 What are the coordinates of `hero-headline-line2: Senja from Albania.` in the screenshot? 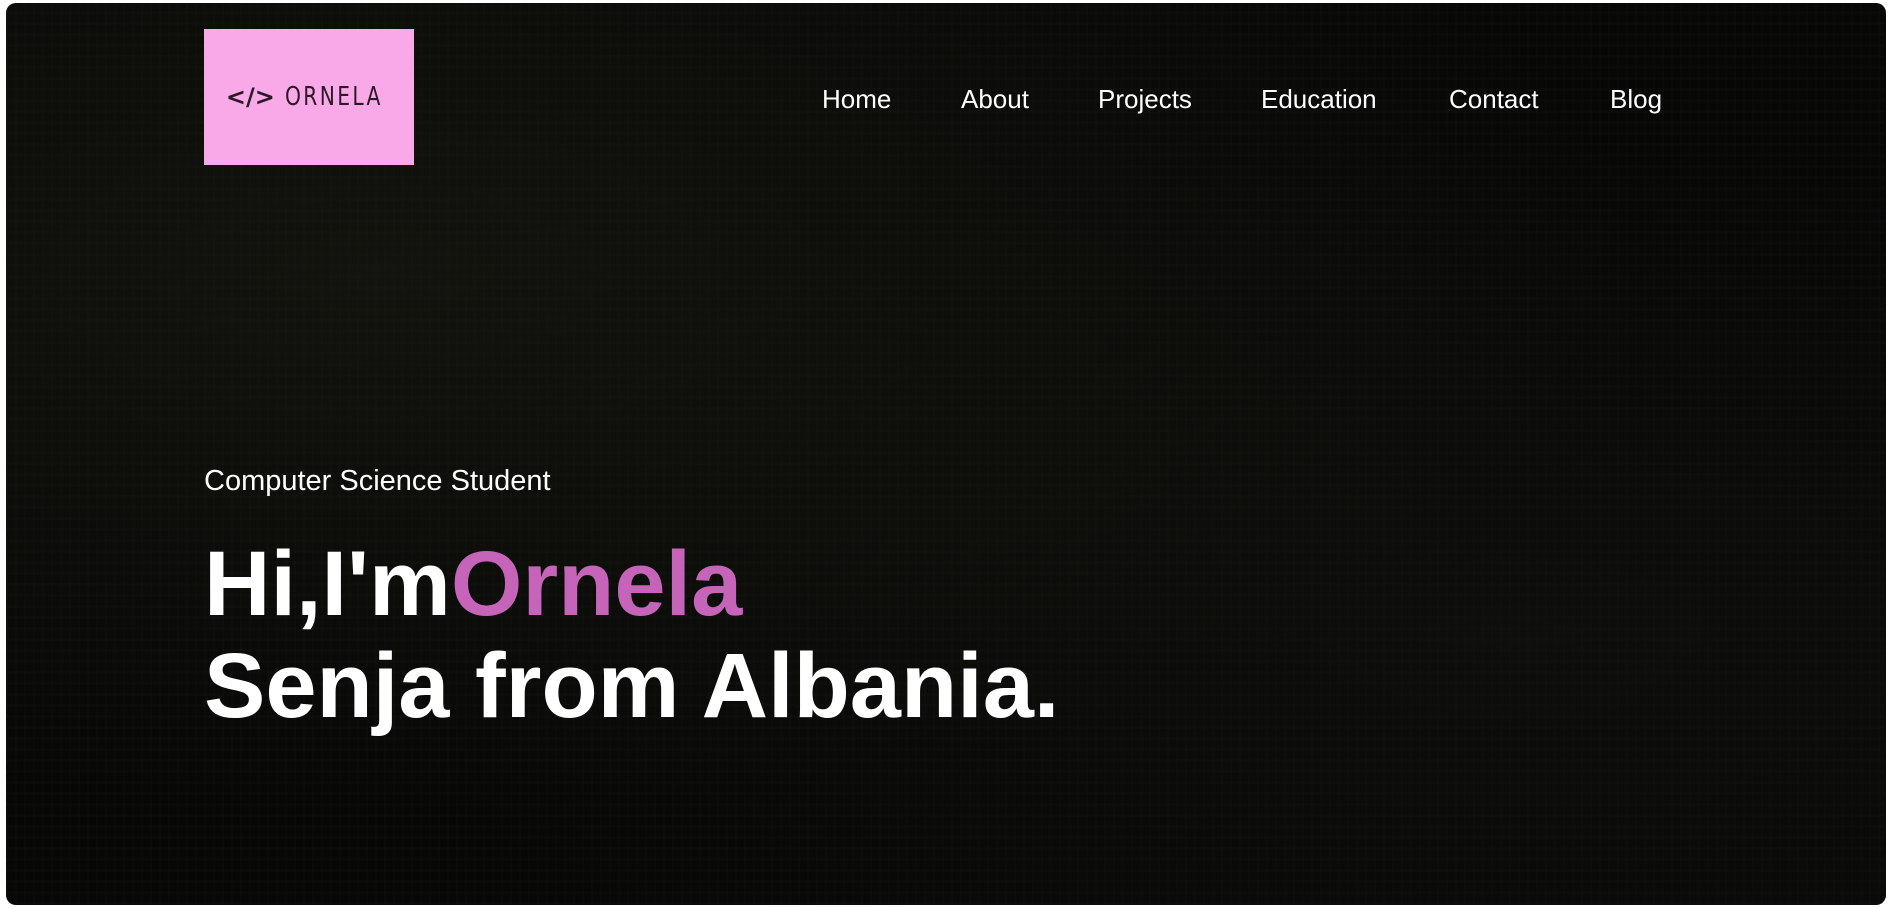 It's located at (632, 686).